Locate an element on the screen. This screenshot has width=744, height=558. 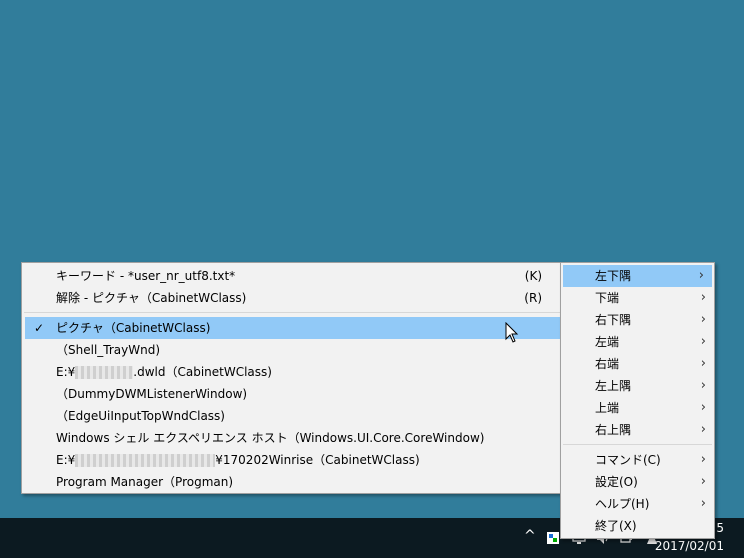
keyword-menu-item: キーワード - *user_nr_utf8.txt* (K) is located at coordinates (292, 276).